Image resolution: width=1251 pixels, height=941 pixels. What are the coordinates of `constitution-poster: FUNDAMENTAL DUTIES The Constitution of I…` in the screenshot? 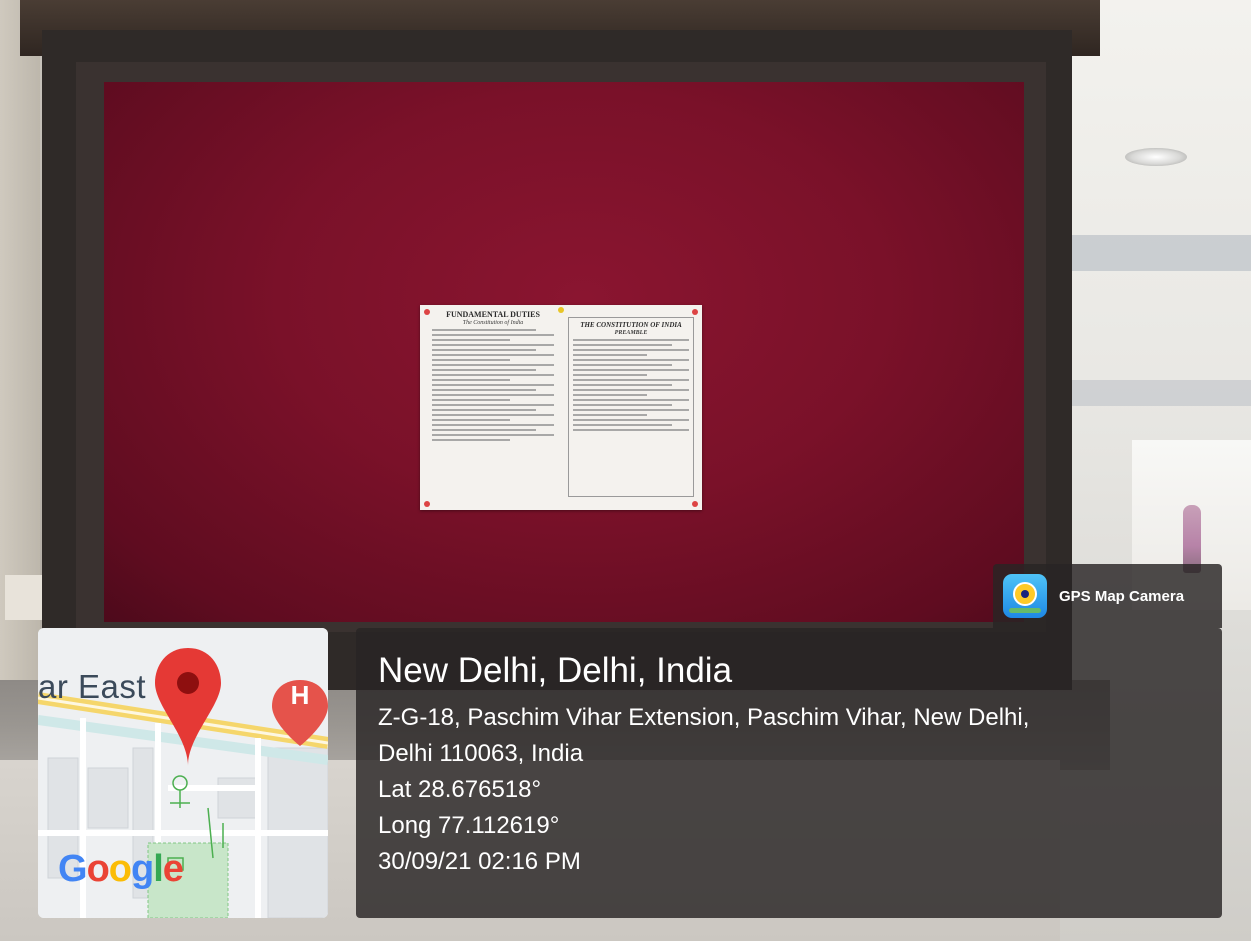 It's located at (561, 407).